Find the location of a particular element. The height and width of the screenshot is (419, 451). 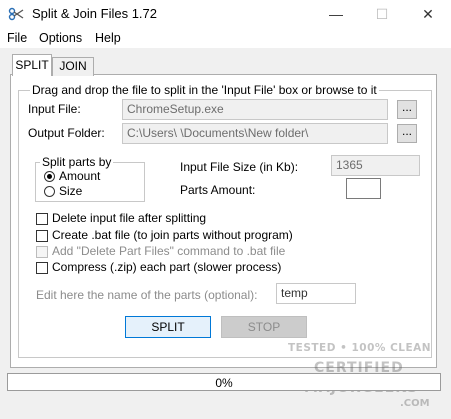

progress-text: 0% is located at coordinates (224, 383).